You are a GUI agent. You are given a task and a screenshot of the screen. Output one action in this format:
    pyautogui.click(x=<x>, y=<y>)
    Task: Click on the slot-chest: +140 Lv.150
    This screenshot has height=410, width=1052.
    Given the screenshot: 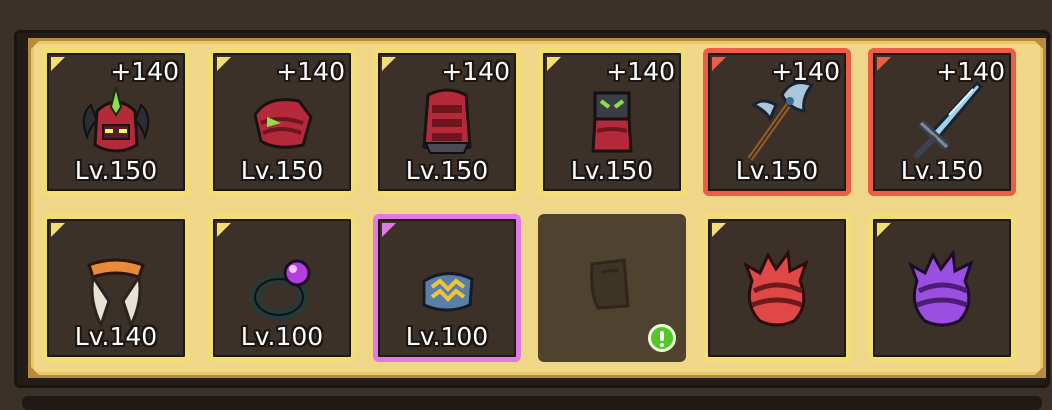 What is the action you would take?
    pyautogui.click(x=447, y=122)
    